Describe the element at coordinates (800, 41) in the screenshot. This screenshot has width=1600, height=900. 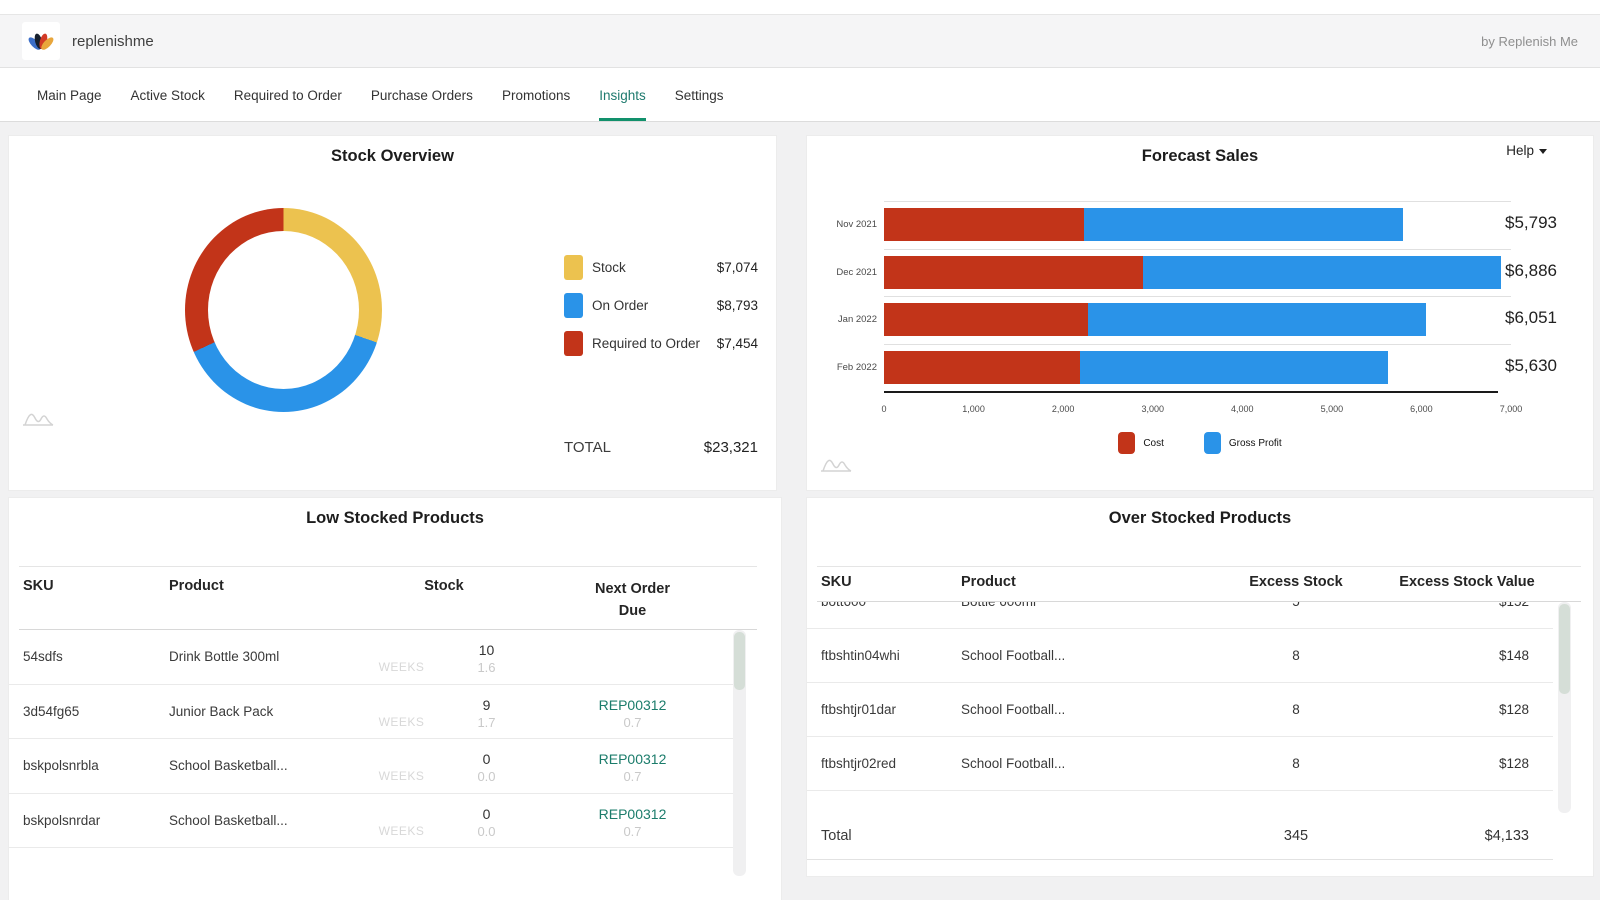
I see `app-header: replenishme by Replenish Me` at that location.